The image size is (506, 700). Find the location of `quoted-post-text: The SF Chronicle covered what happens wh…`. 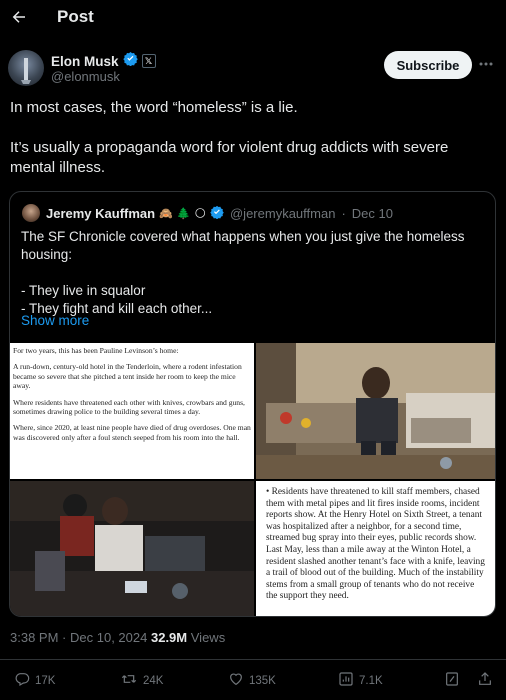

quoted-post-text: The SF Chronicle covered what happens wh… is located at coordinates (243, 272).